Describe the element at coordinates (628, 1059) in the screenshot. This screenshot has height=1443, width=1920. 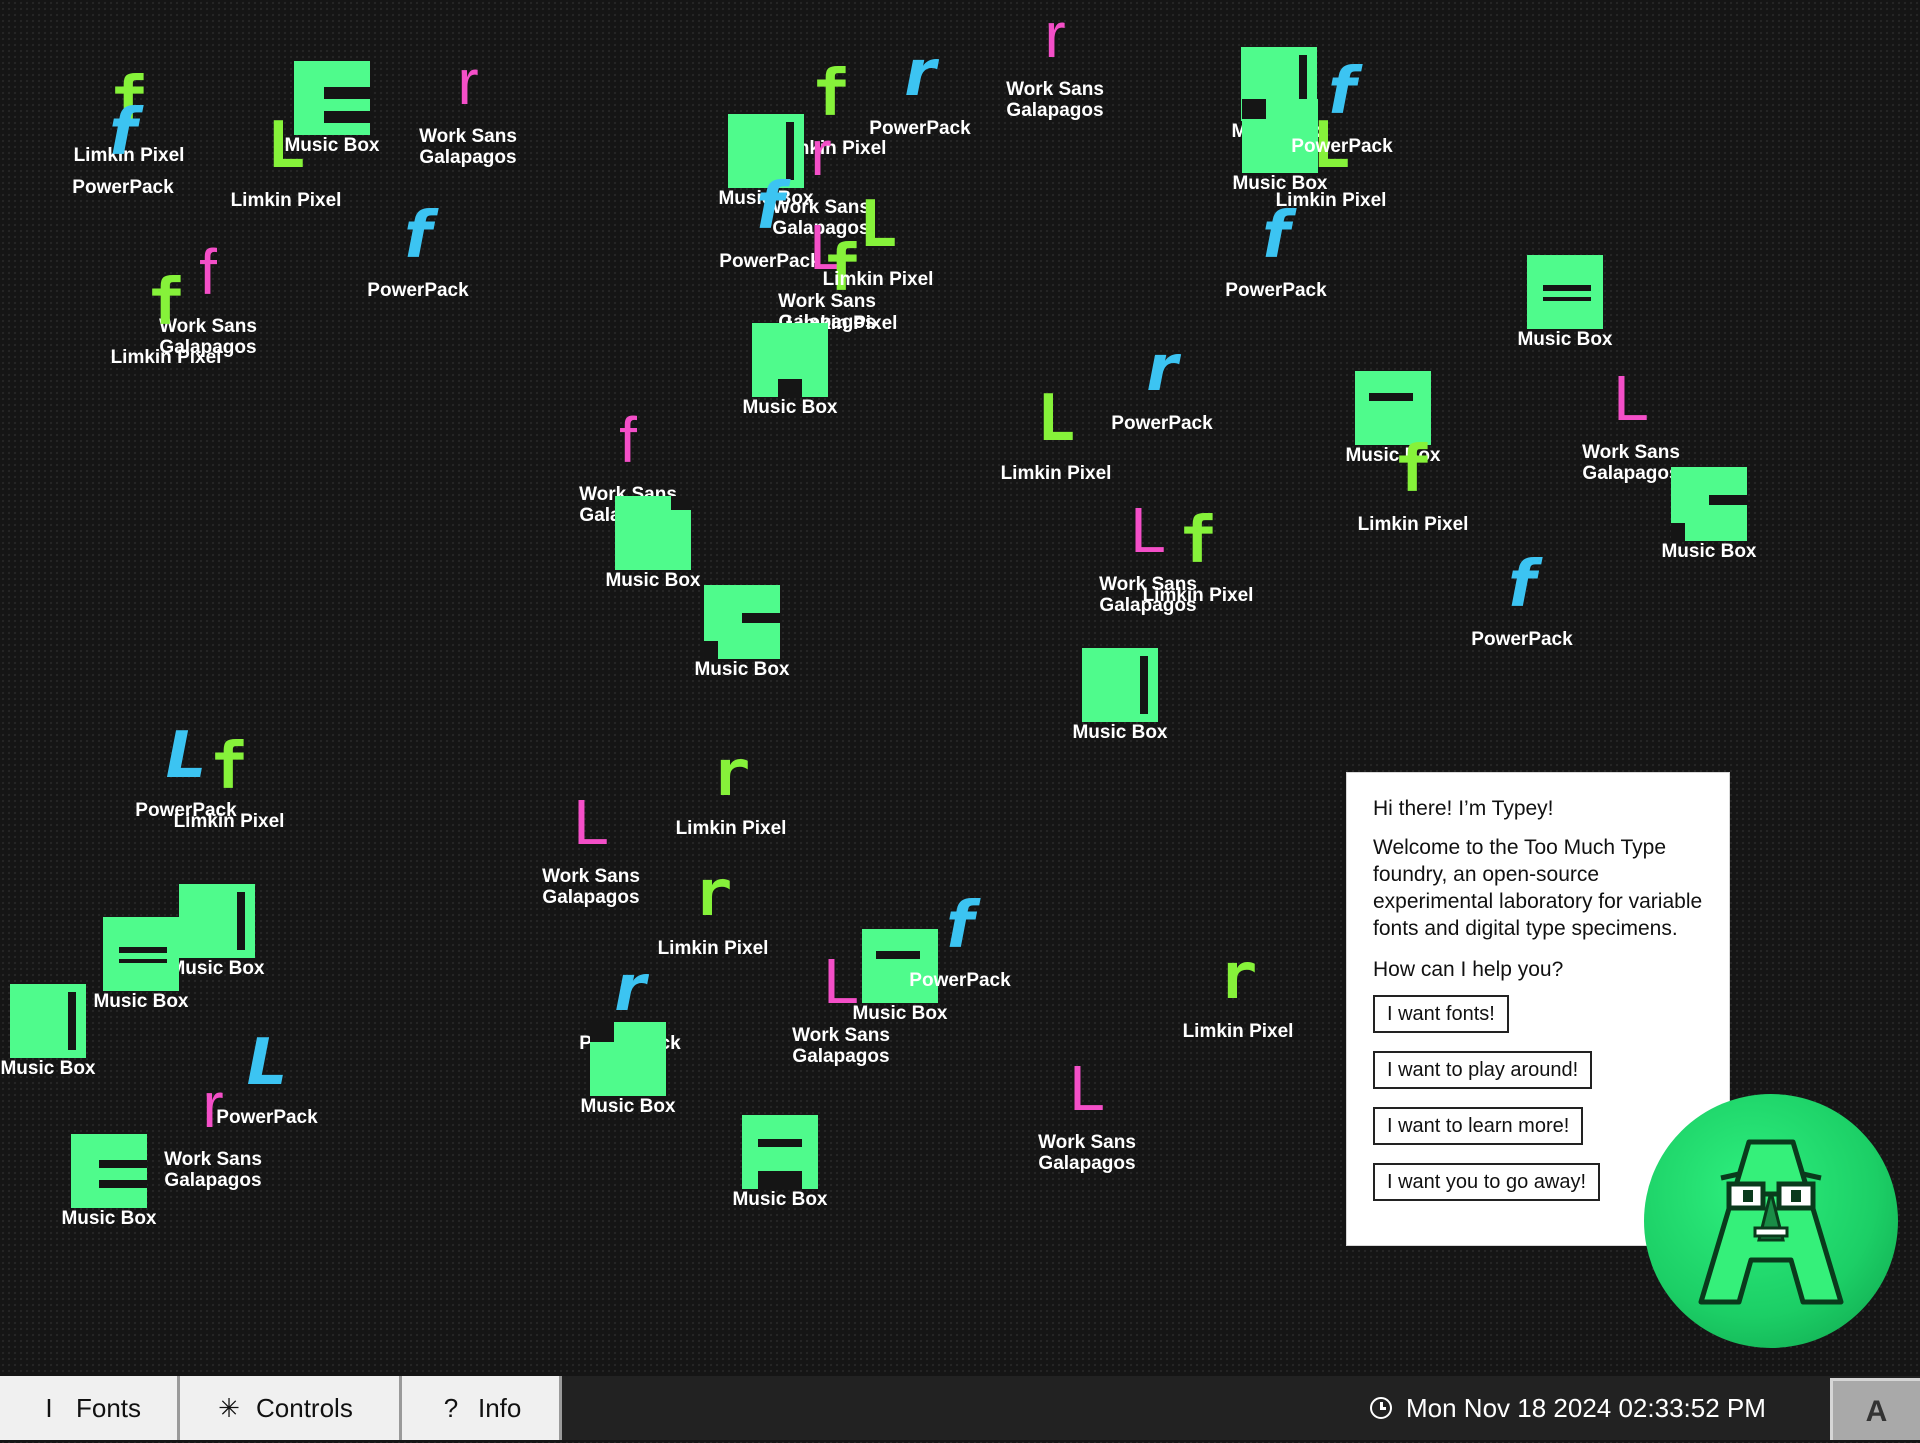
I see `specimen-glyph: b` at that location.